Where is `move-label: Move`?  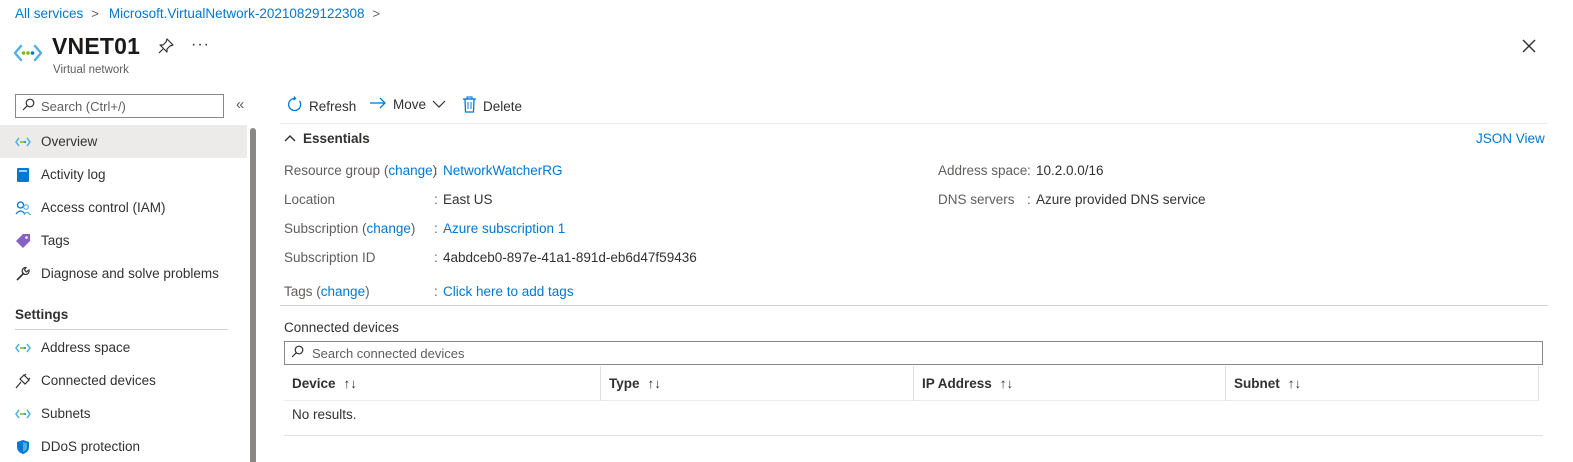 move-label: Move is located at coordinates (410, 104).